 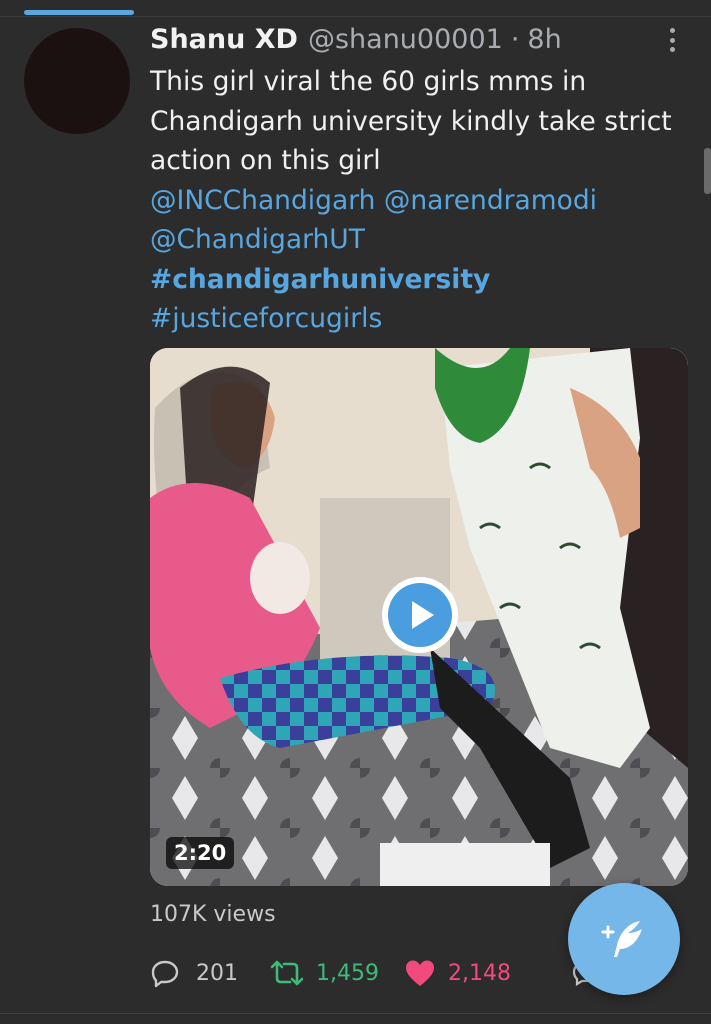 What do you see at coordinates (420, 973) in the screenshot?
I see `heart-icon` at bounding box center [420, 973].